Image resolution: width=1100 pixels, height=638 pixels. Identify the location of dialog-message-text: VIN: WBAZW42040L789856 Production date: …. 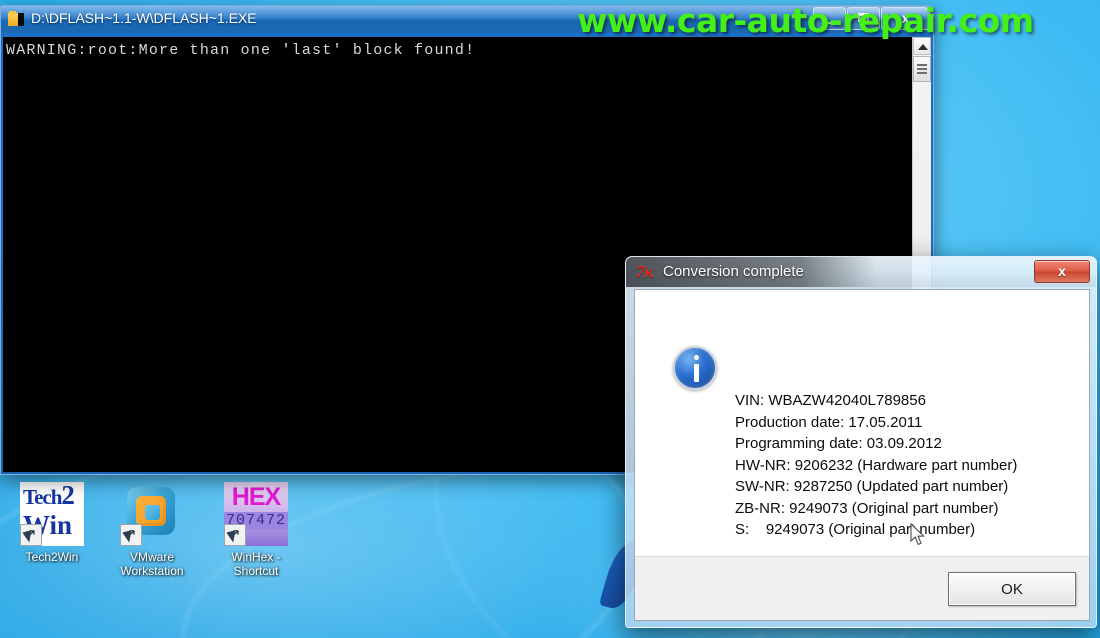
(876, 465).